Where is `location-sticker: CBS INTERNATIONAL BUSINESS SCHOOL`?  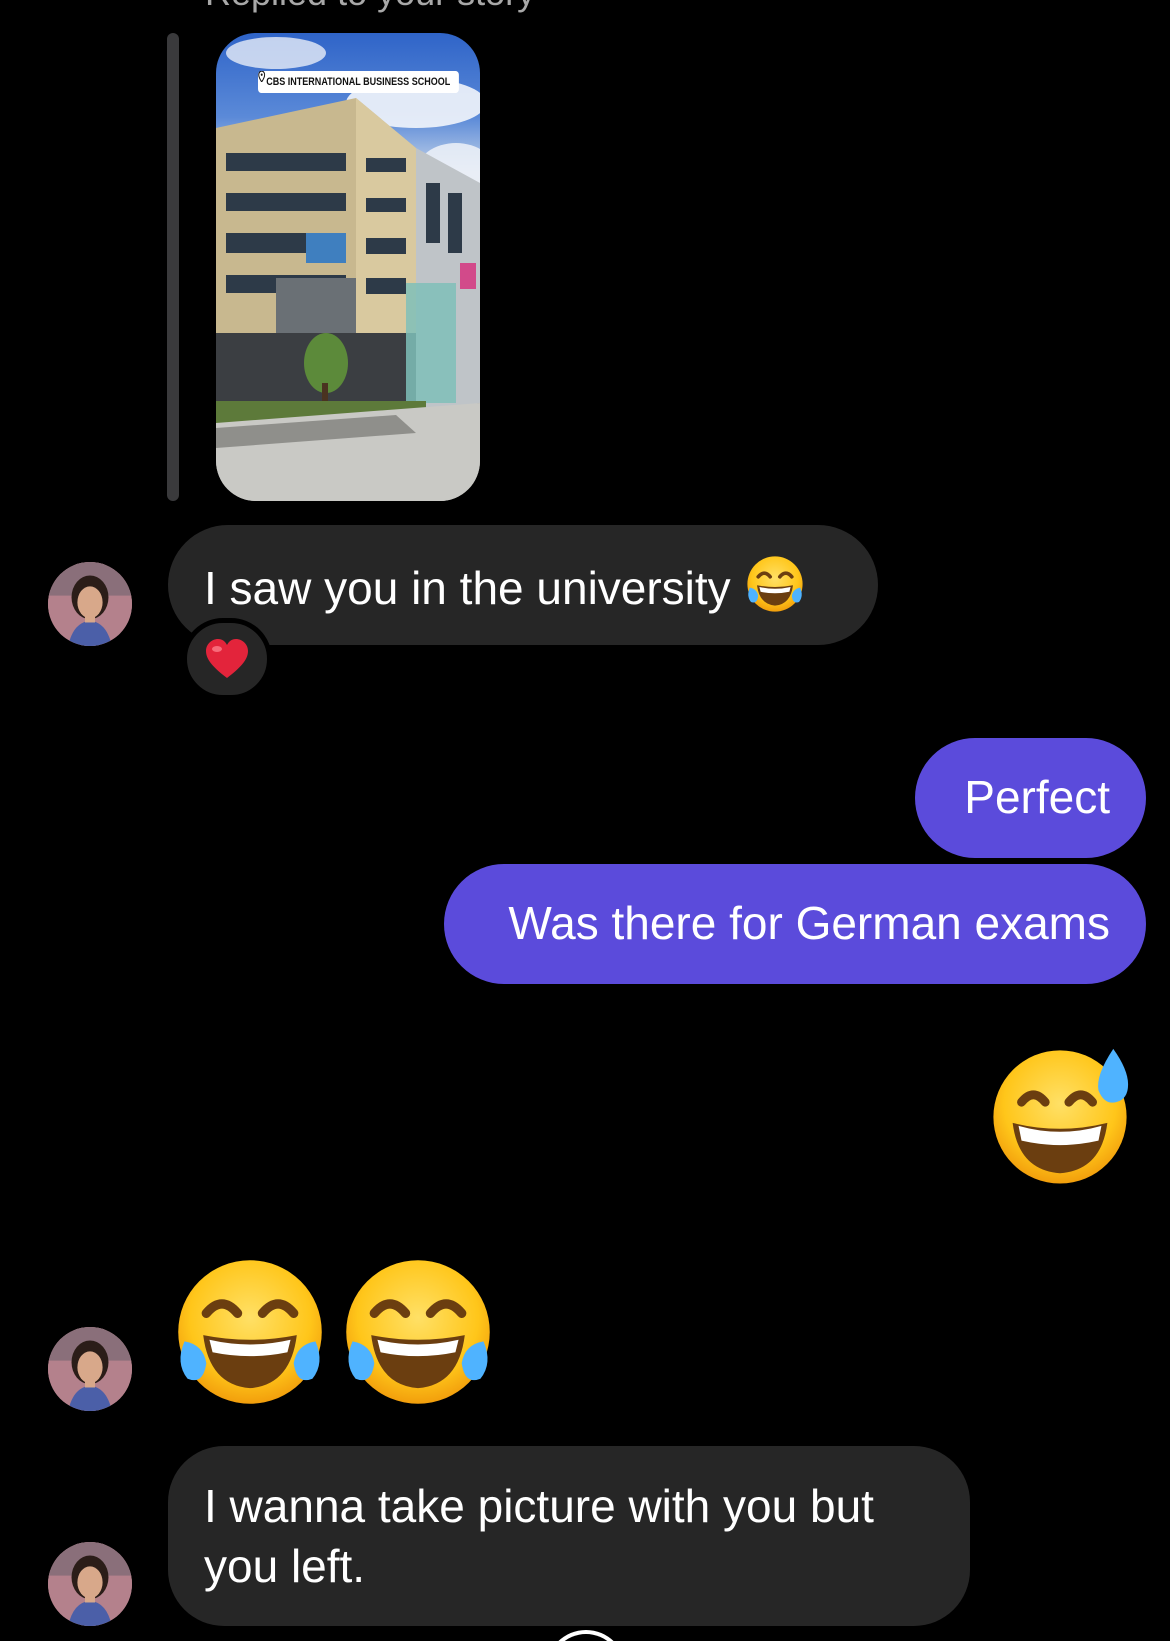
location-sticker: CBS INTERNATIONAL BUSINESS SCHOOL is located at coordinates (358, 82).